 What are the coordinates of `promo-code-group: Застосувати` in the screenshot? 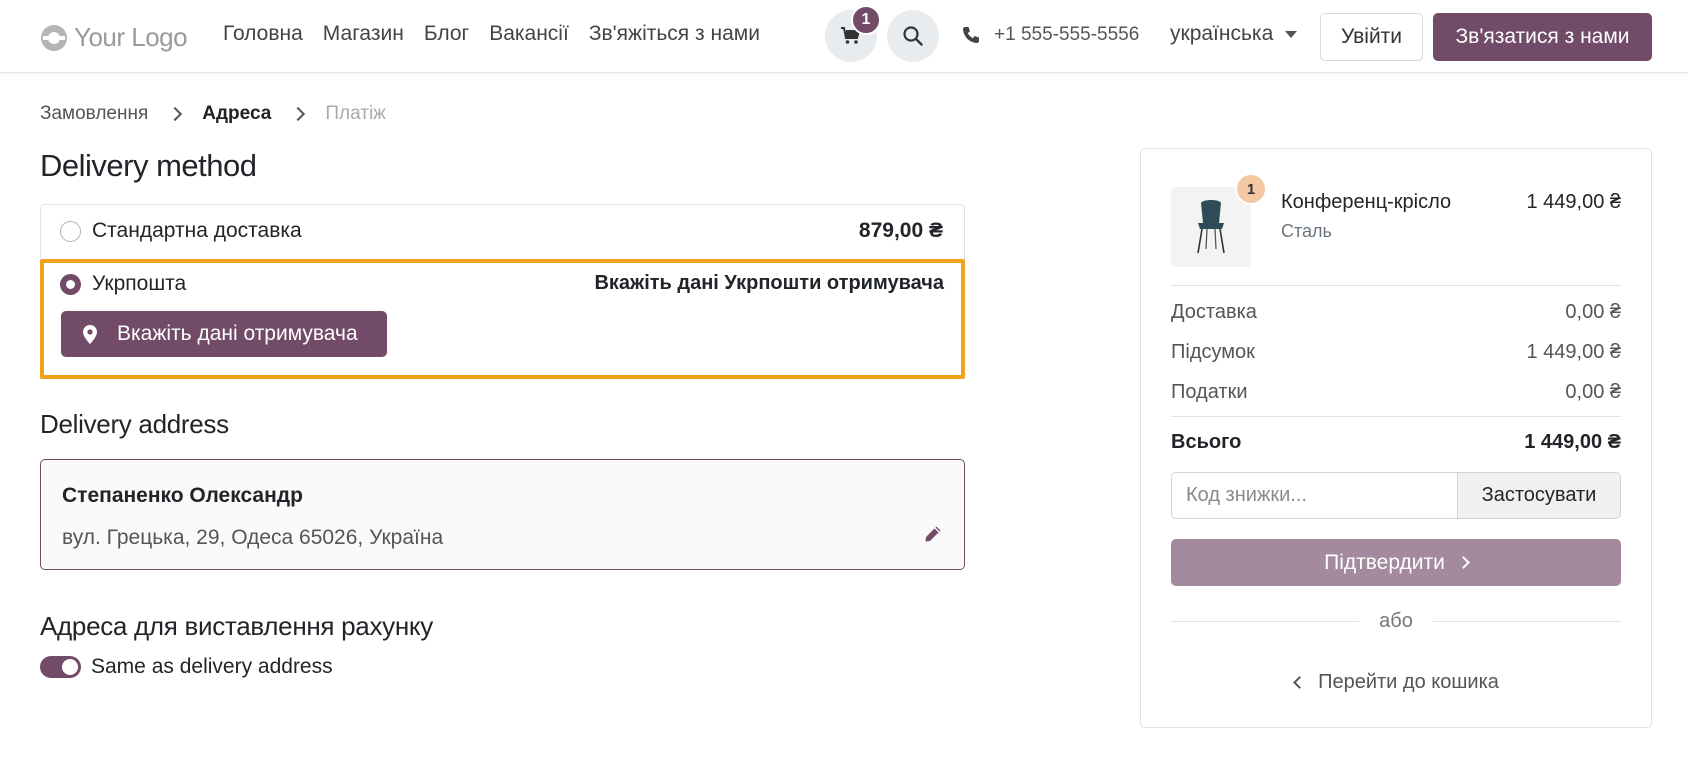 It's located at (1396, 495).